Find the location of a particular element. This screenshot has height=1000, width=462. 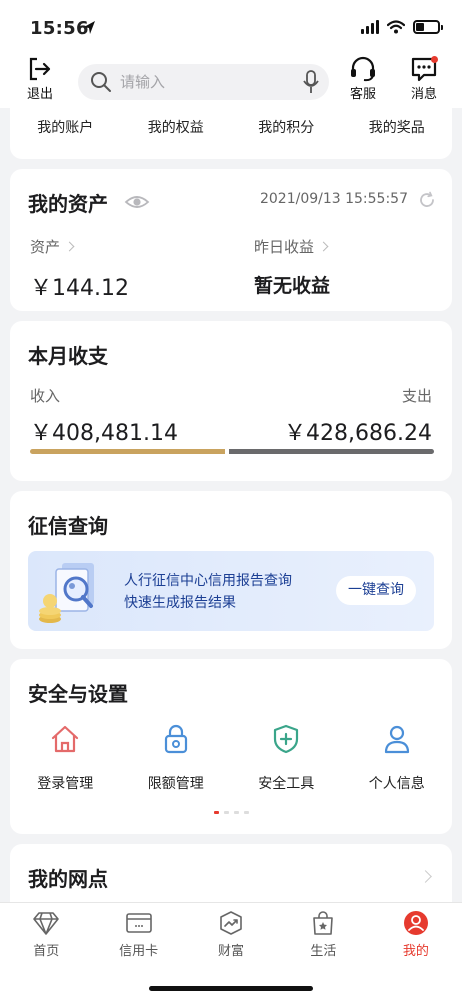

logout-button: 退出 is located at coordinates (40, 79).